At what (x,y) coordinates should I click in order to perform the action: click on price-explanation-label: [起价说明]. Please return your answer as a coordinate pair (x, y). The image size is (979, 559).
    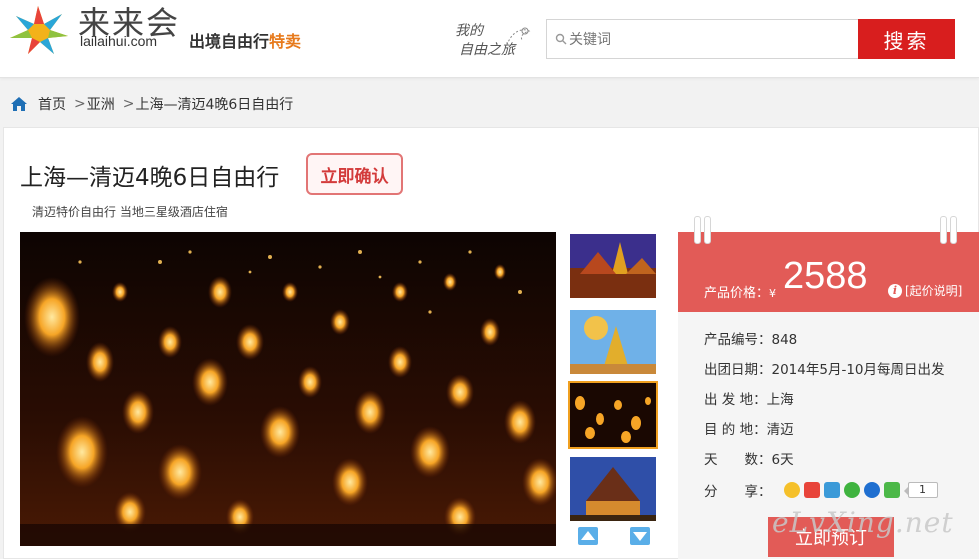
    Looking at the image, I should click on (933, 290).